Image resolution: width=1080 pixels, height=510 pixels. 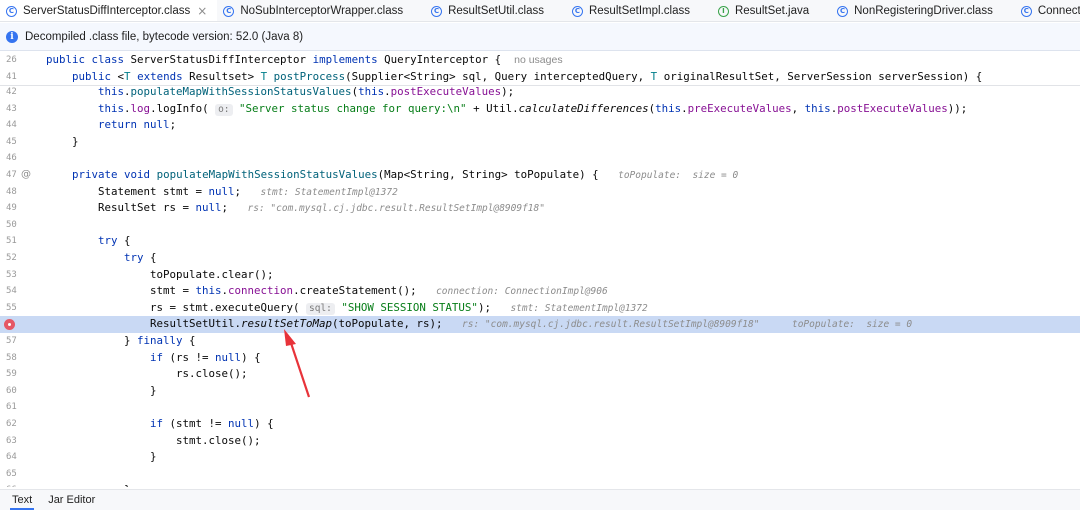 I want to click on editor-tab: I ResultSet.java, so click(x=771, y=10).